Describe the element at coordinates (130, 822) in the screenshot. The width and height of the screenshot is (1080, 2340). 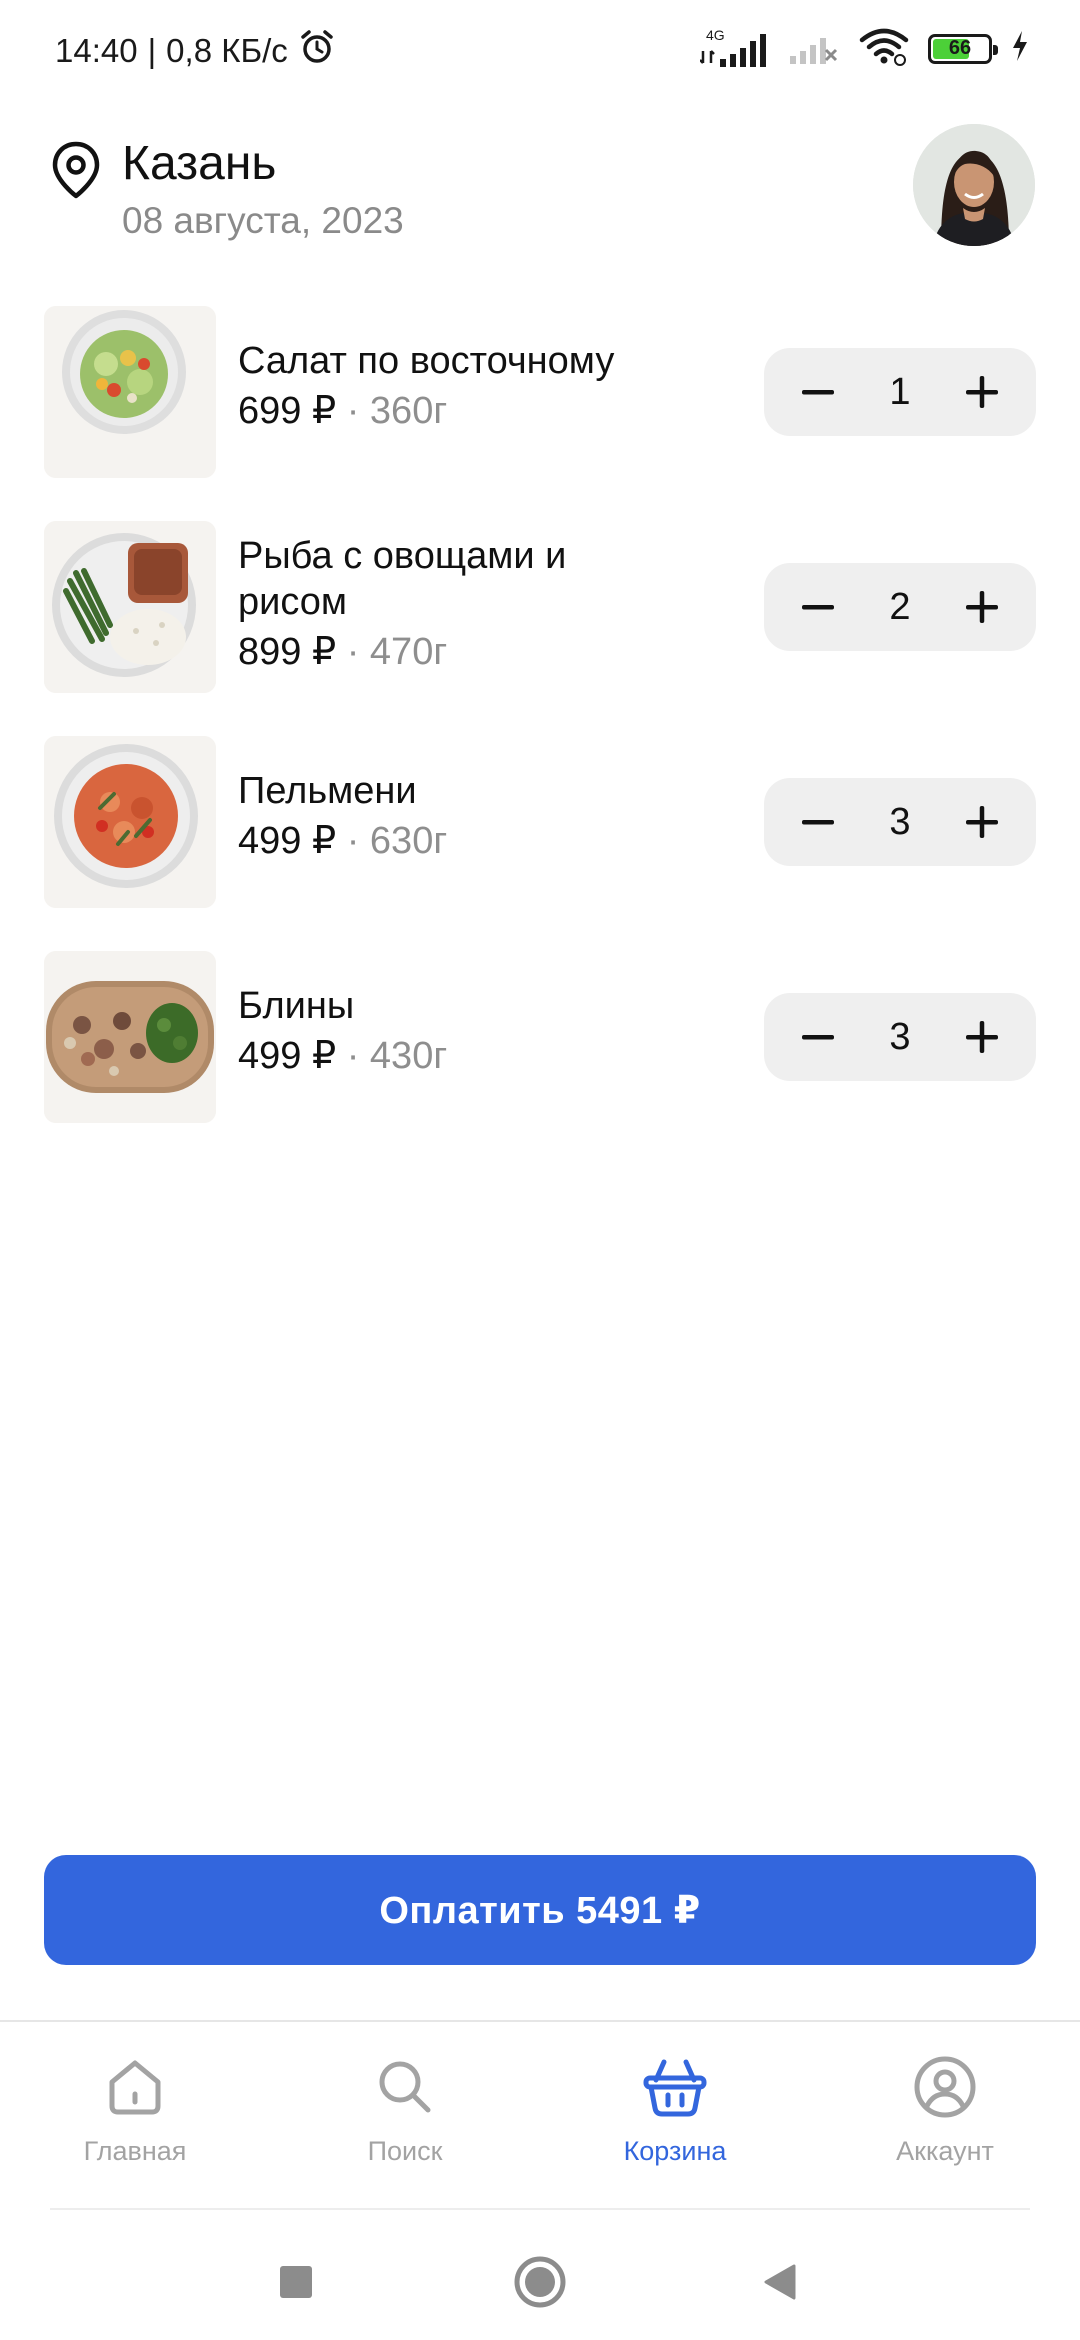
I see `dish-image-pelmeni` at that location.